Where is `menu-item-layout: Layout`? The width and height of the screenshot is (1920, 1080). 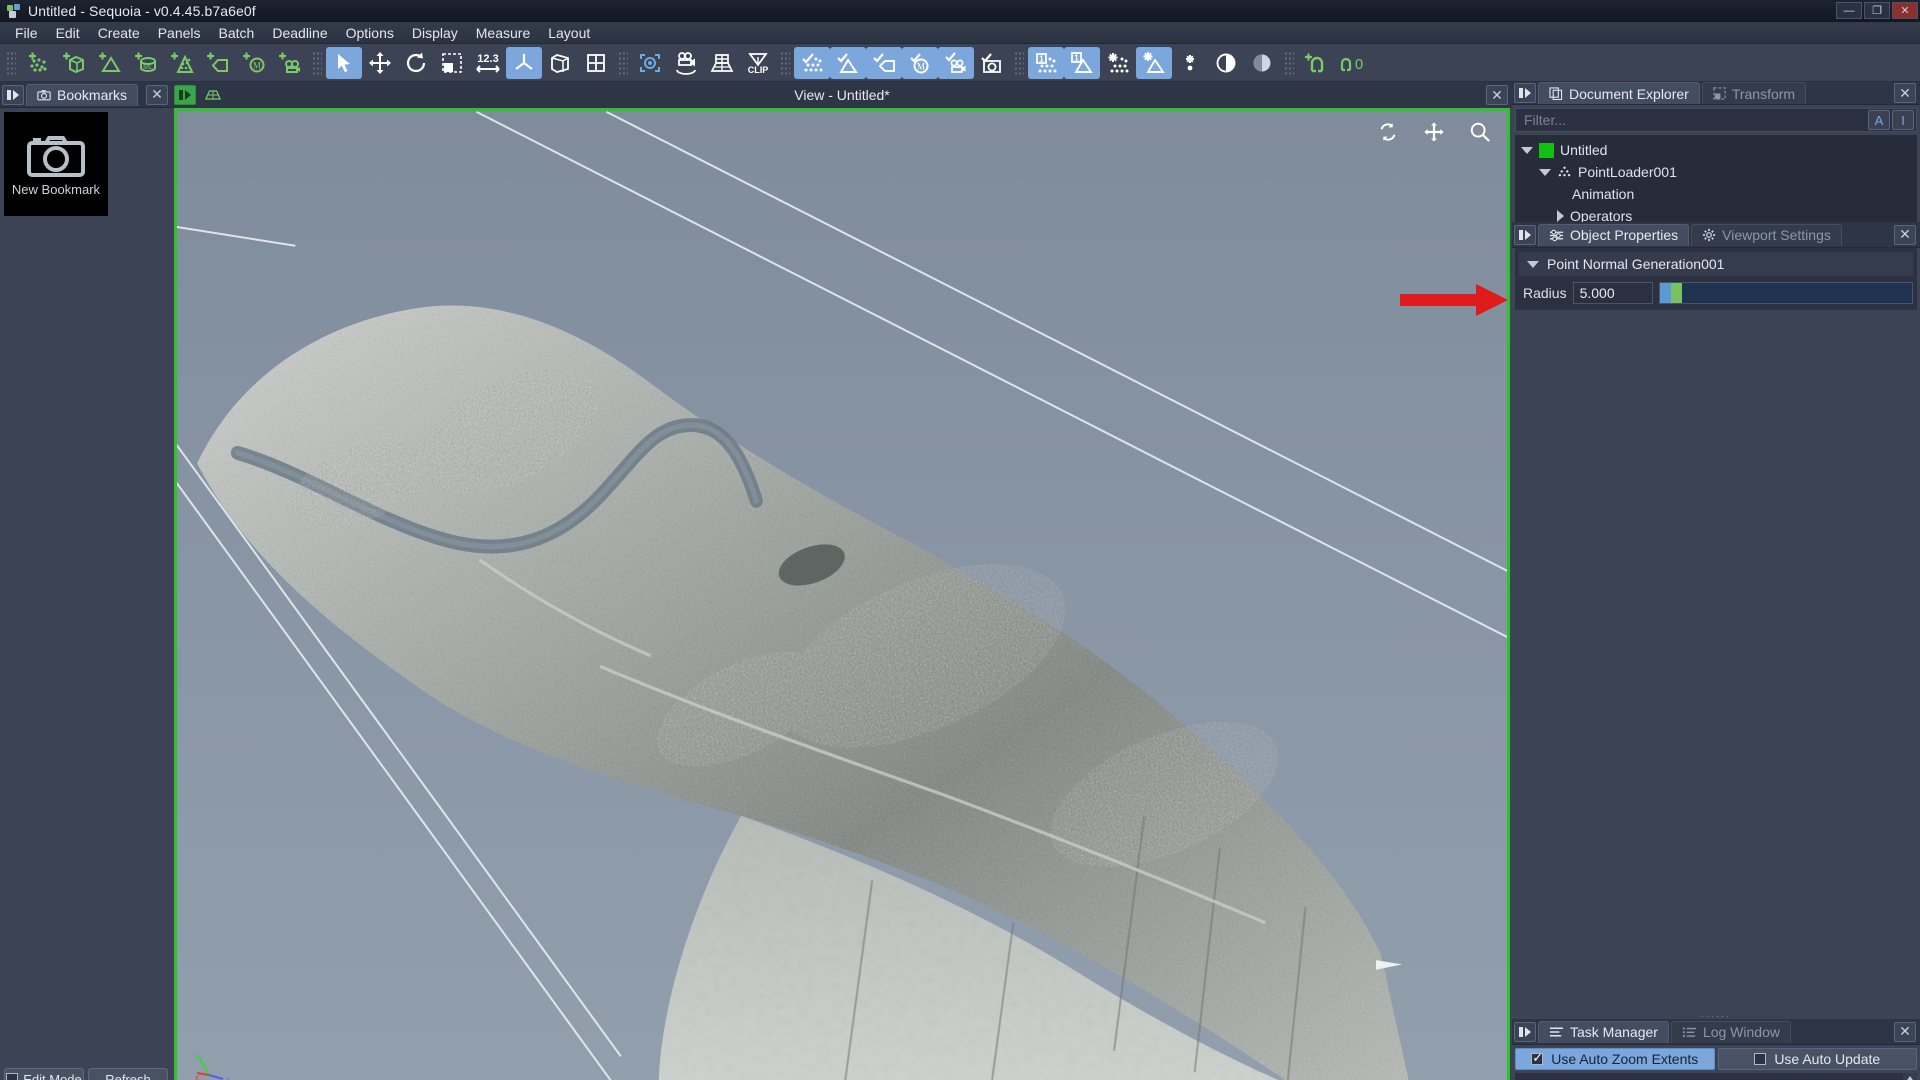 menu-item-layout: Layout is located at coordinates (569, 33).